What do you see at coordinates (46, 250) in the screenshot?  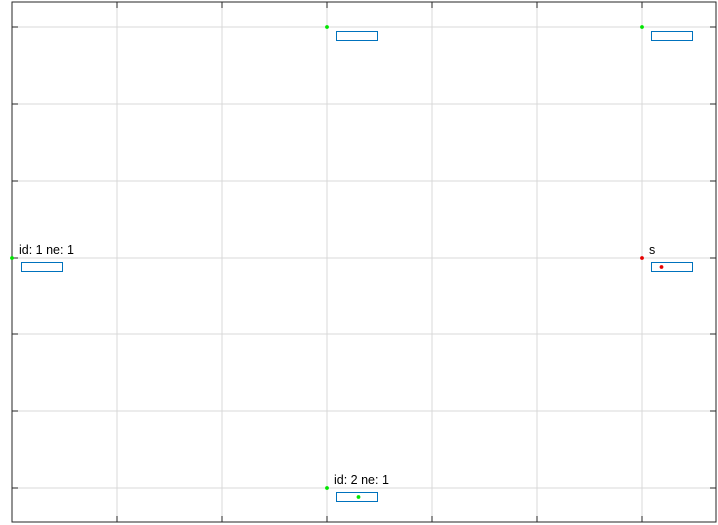 I see `node-label: id: 1 ne: 1` at bounding box center [46, 250].